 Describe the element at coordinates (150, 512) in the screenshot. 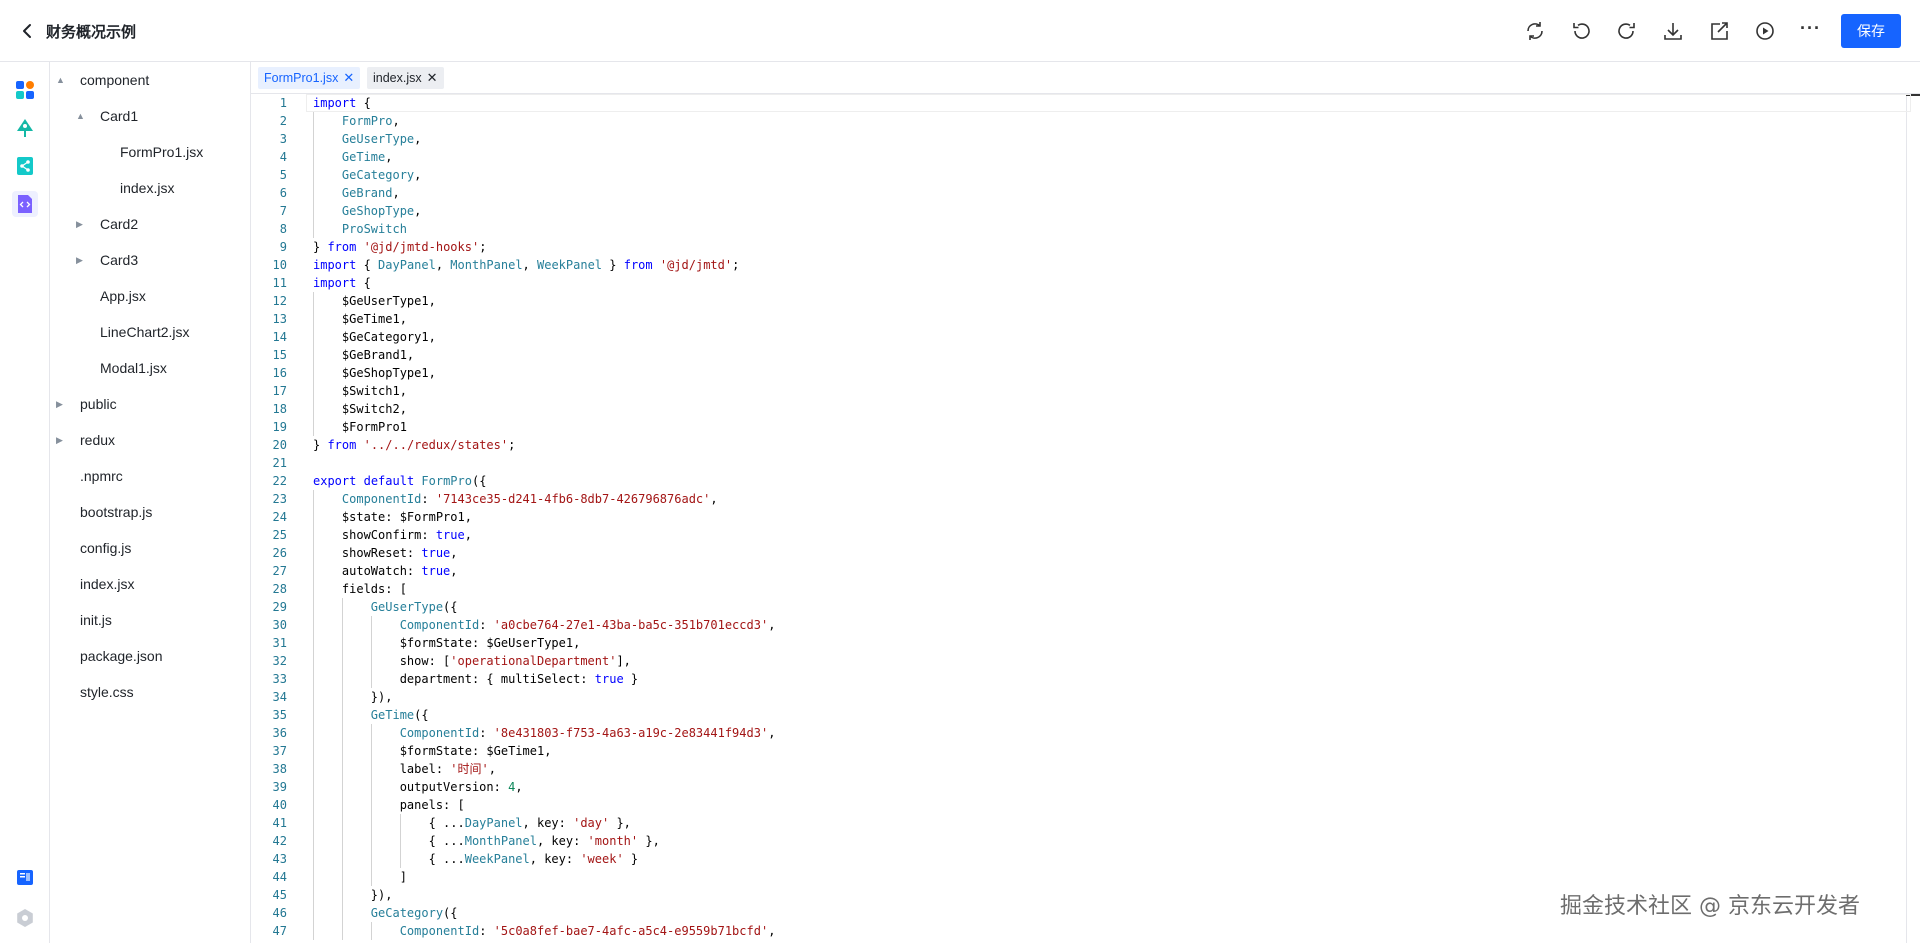

I see `file-bootstrap: bootstrap.js` at that location.